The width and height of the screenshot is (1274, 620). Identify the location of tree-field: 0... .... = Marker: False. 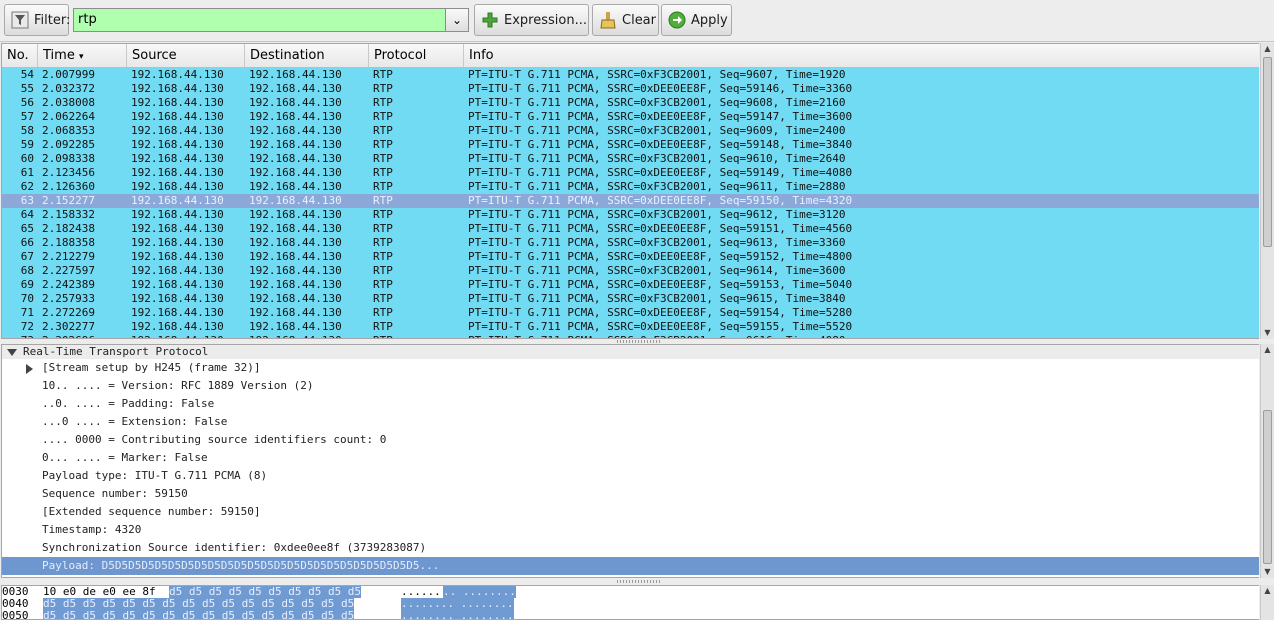
(630, 458).